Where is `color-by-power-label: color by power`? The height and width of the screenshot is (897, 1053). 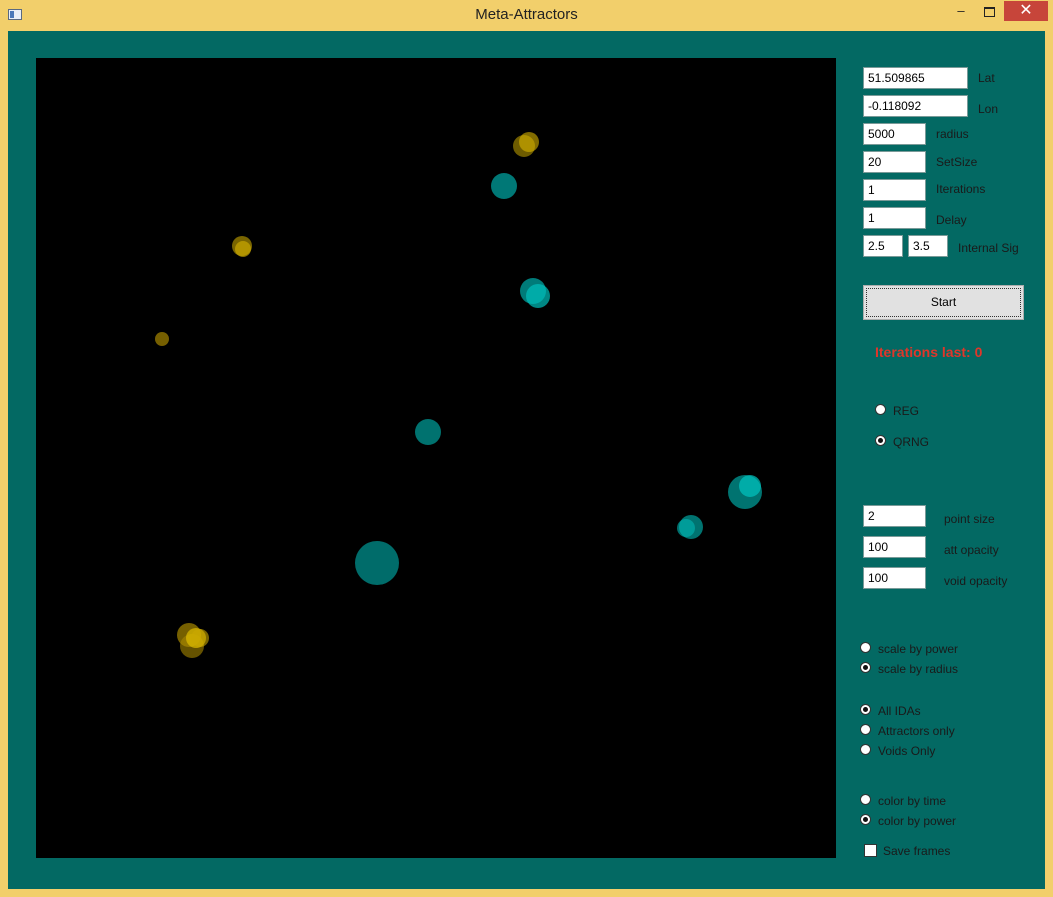 color-by-power-label: color by power is located at coordinates (917, 821).